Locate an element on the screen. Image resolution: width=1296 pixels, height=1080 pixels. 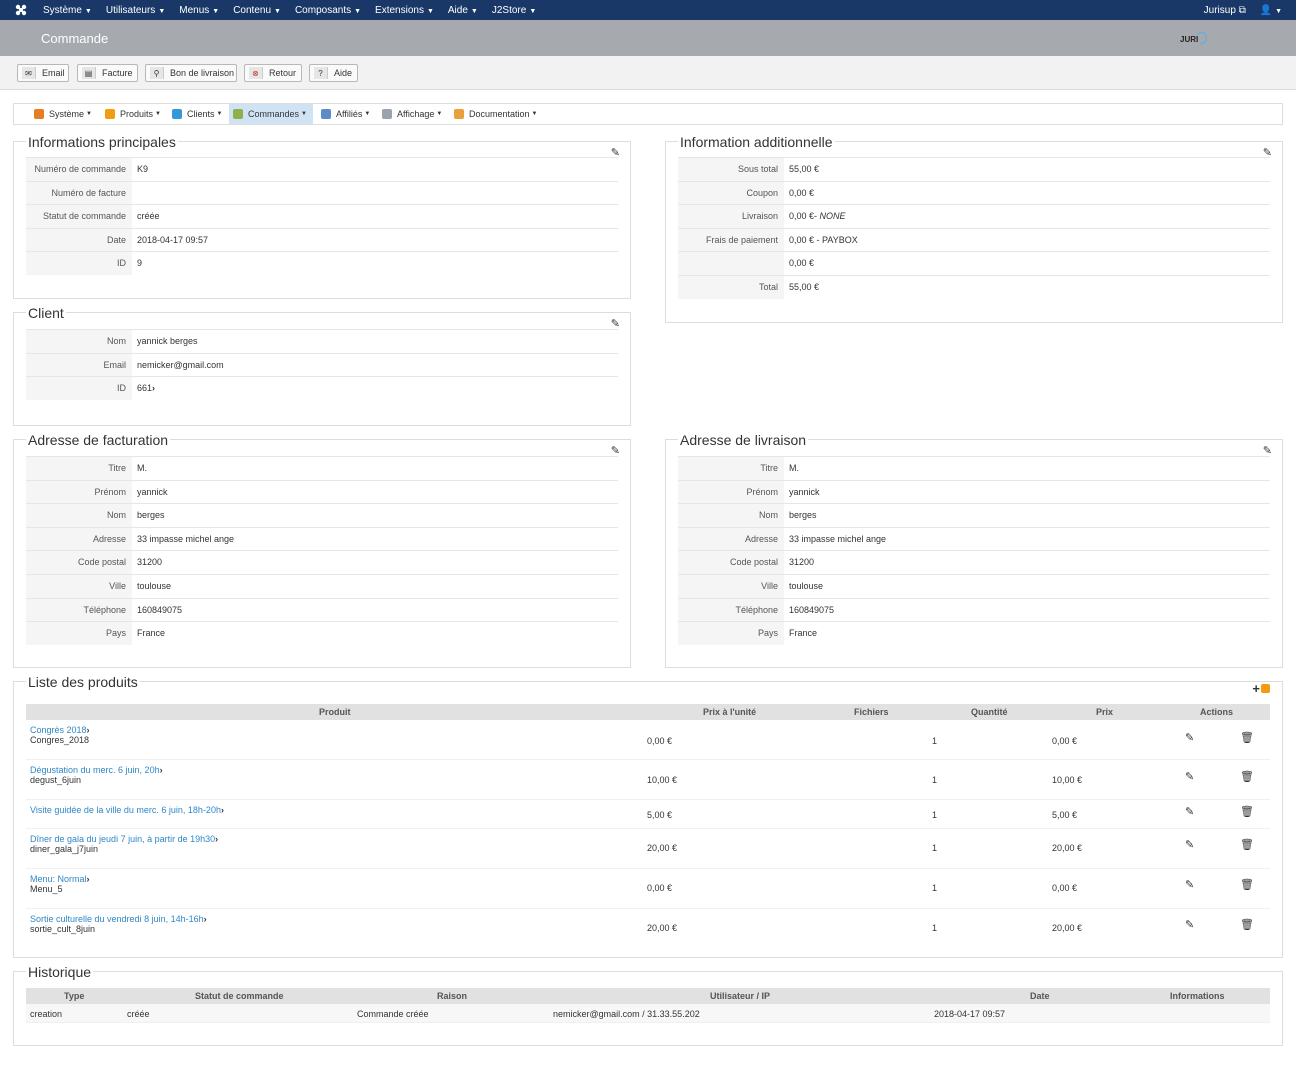
field-value: 2018-04-17 09:57 is located at coordinates (173, 239).